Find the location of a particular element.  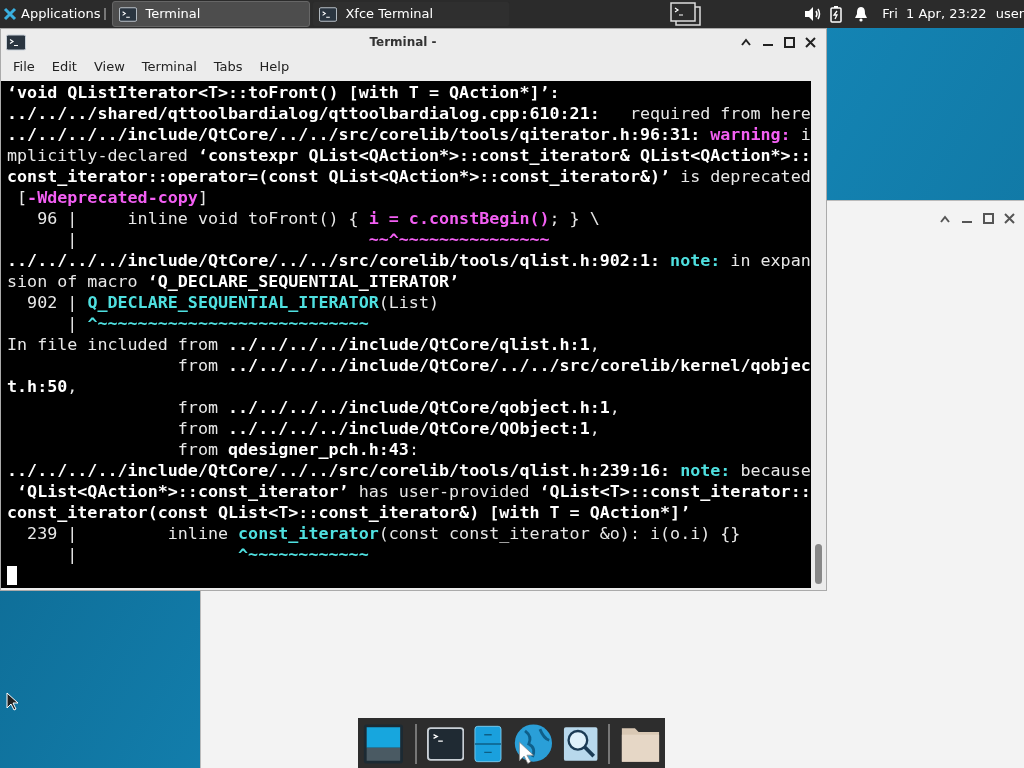

terminal-line: ../../../../include/QtCore/../../src/corelib/tools/qiterator.h:96:31: warning: i is located at coordinates (409, 134).